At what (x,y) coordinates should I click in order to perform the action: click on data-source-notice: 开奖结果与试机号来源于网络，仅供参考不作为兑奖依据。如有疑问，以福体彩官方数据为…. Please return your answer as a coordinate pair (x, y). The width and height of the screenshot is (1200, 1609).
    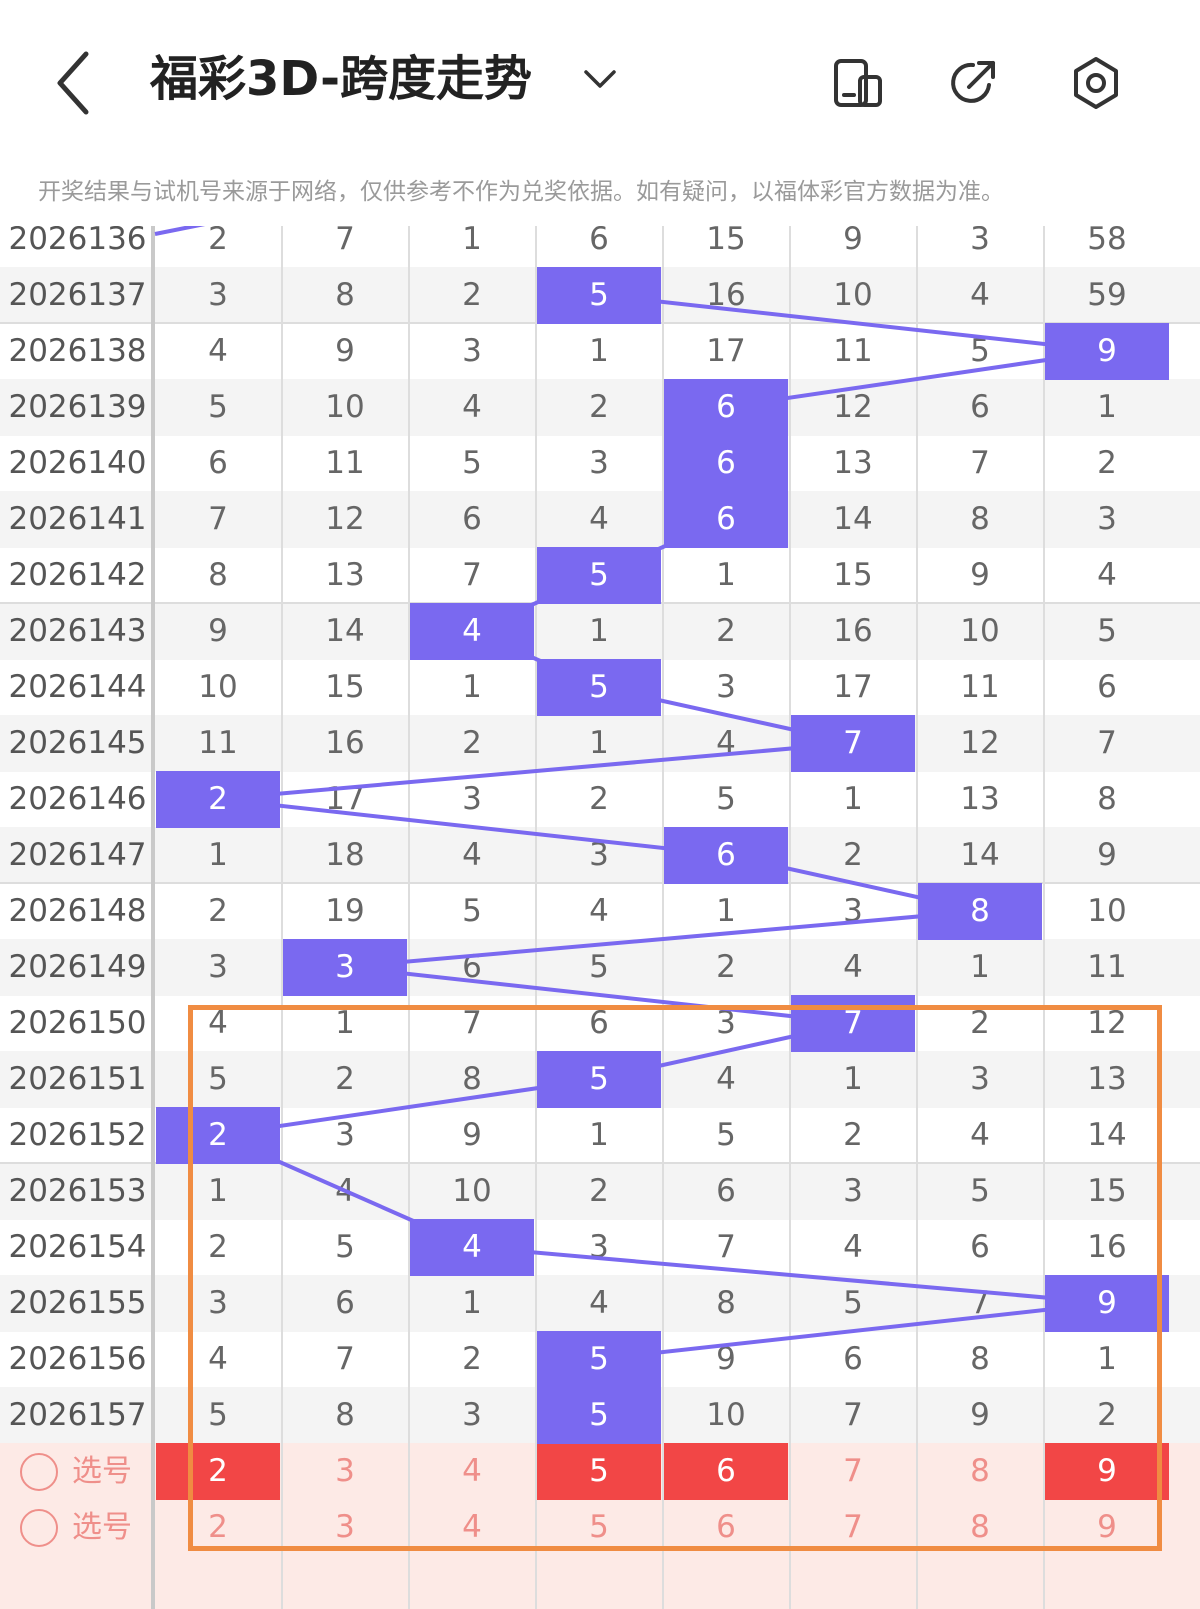
    Looking at the image, I should click on (521, 192).